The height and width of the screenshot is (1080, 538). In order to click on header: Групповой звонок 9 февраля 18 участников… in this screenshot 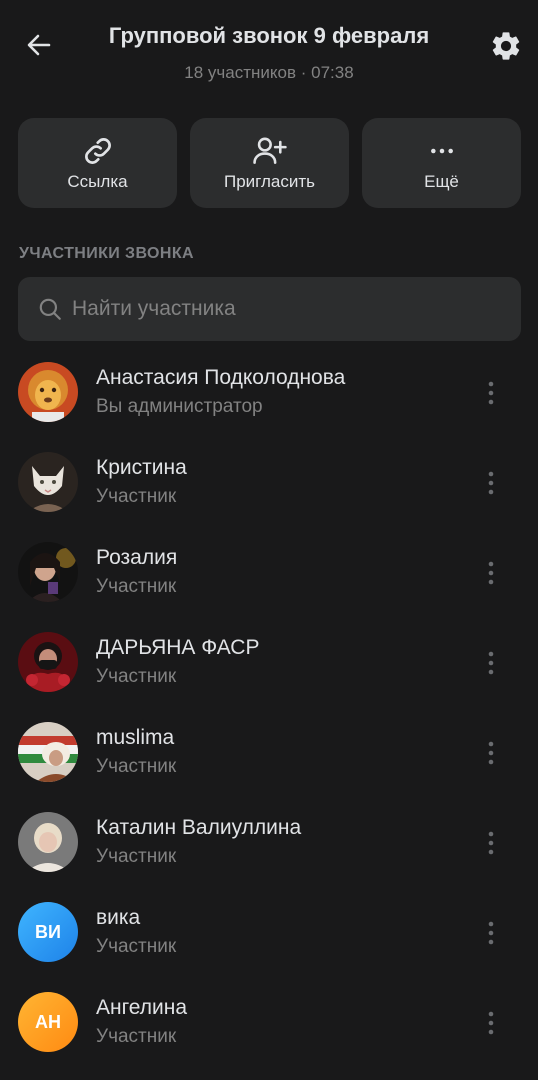, I will do `click(269, 50)`.